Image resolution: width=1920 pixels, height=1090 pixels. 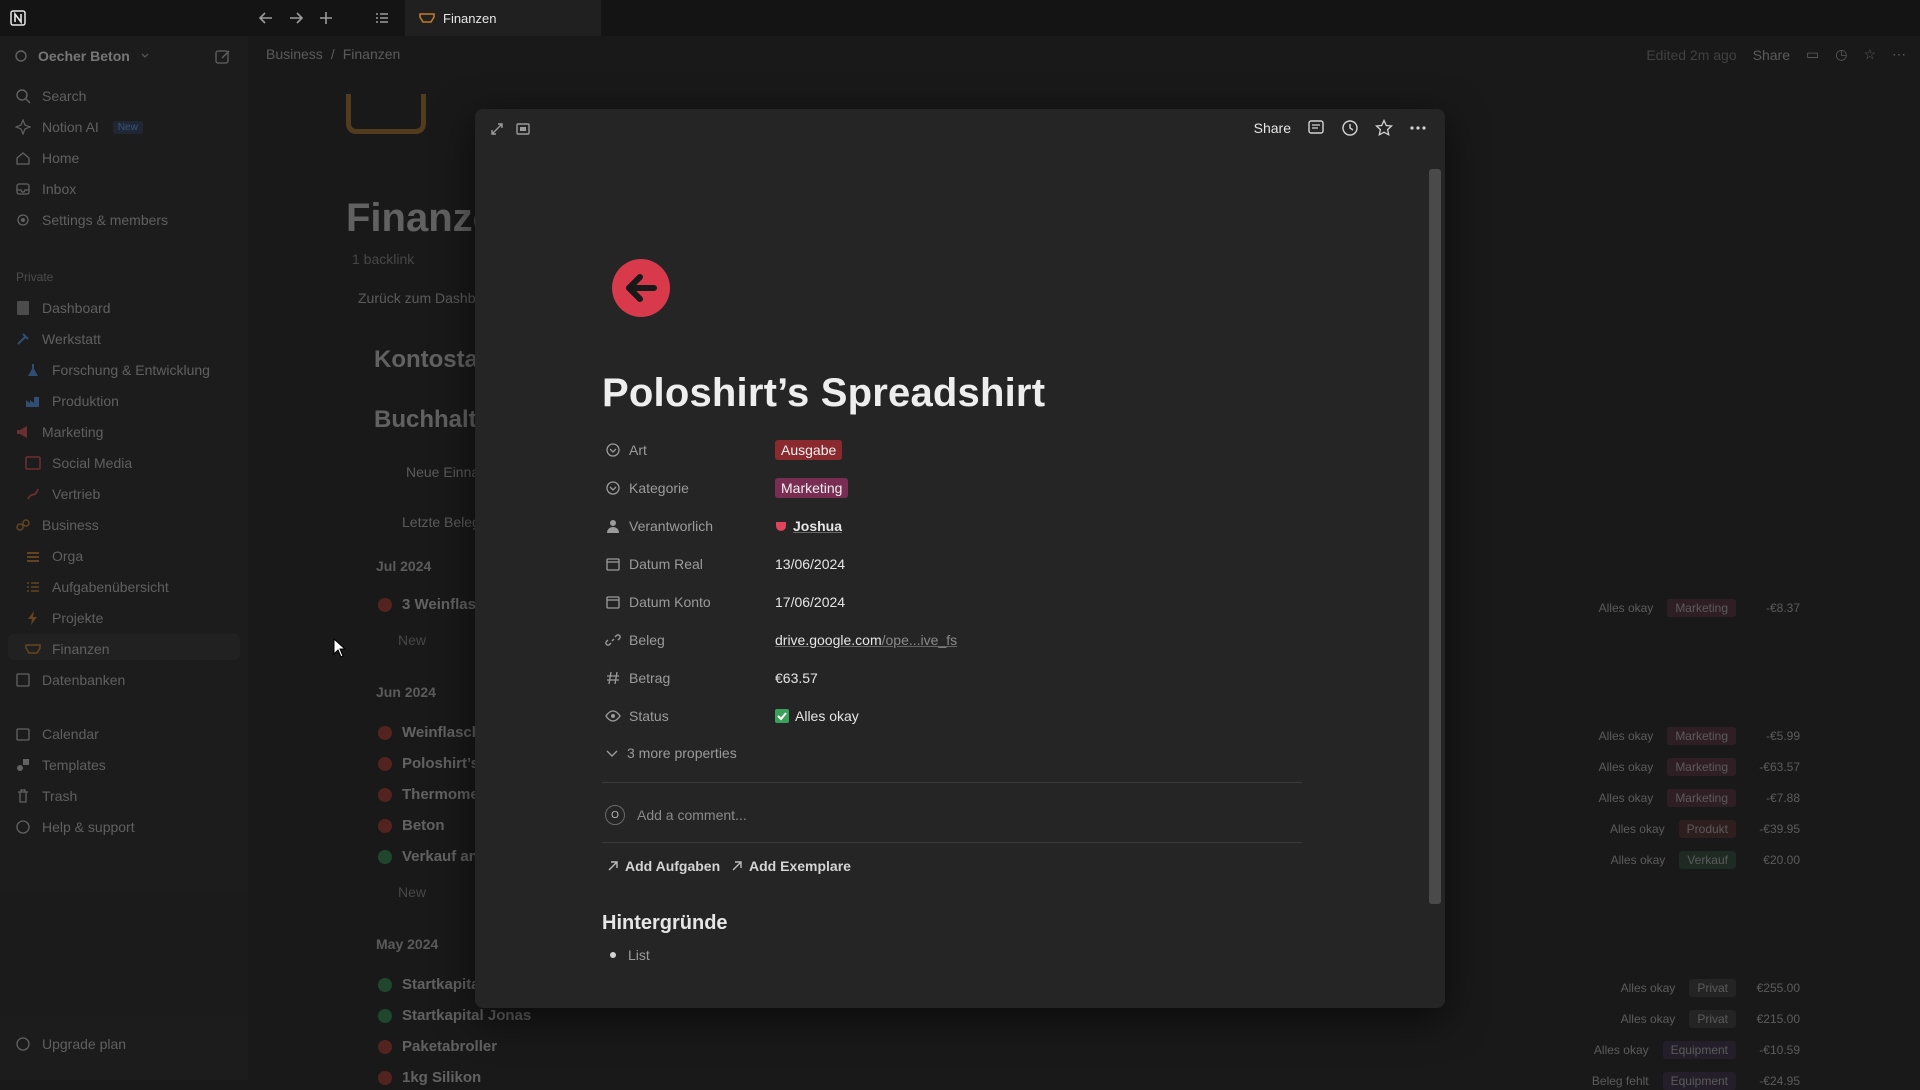 I want to click on date-value: 13/06/2024, so click(x=810, y=564).